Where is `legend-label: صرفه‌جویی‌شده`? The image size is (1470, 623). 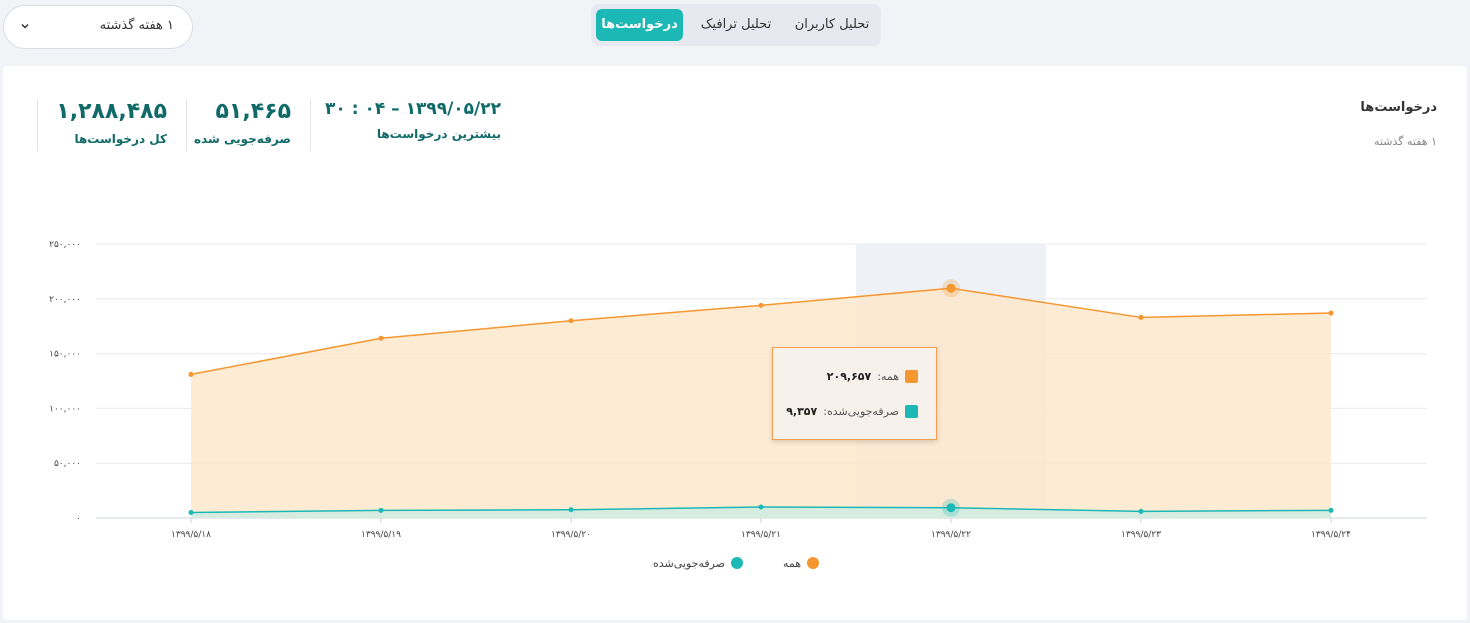 legend-label: صرفه‌جویی‌شده is located at coordinates (689, 563).